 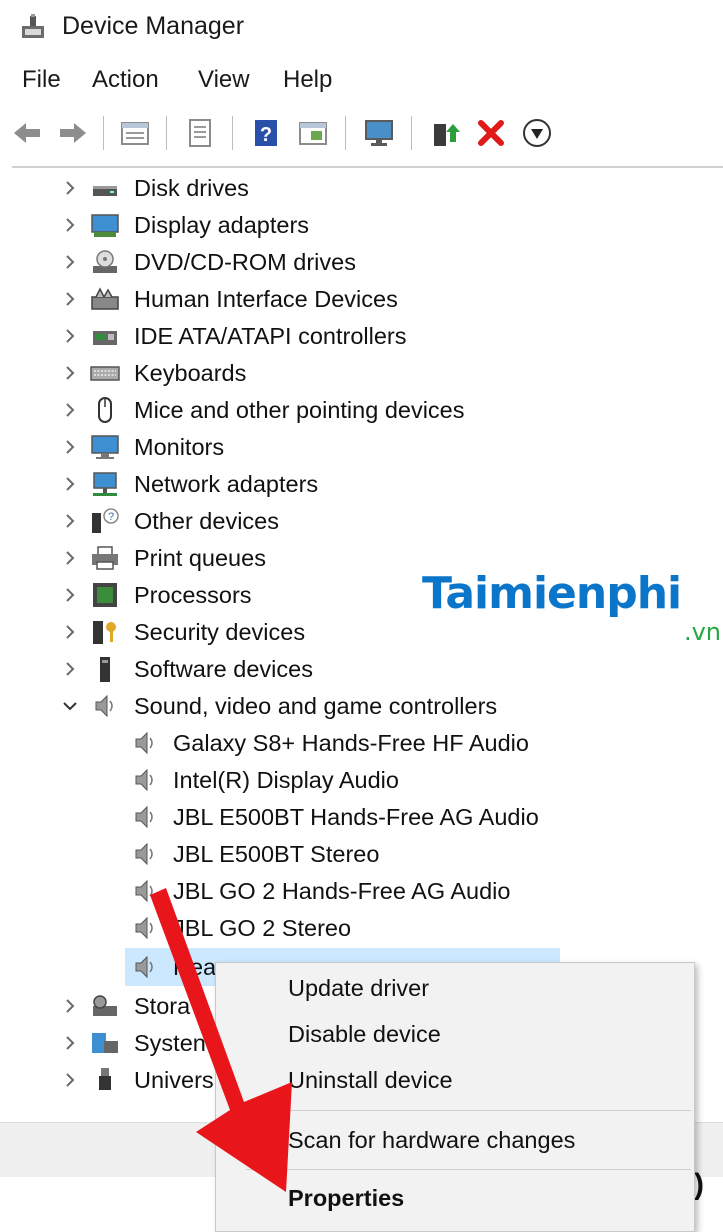 I want to click on tree-node-label: Stora, so click(x=162, y=1006).